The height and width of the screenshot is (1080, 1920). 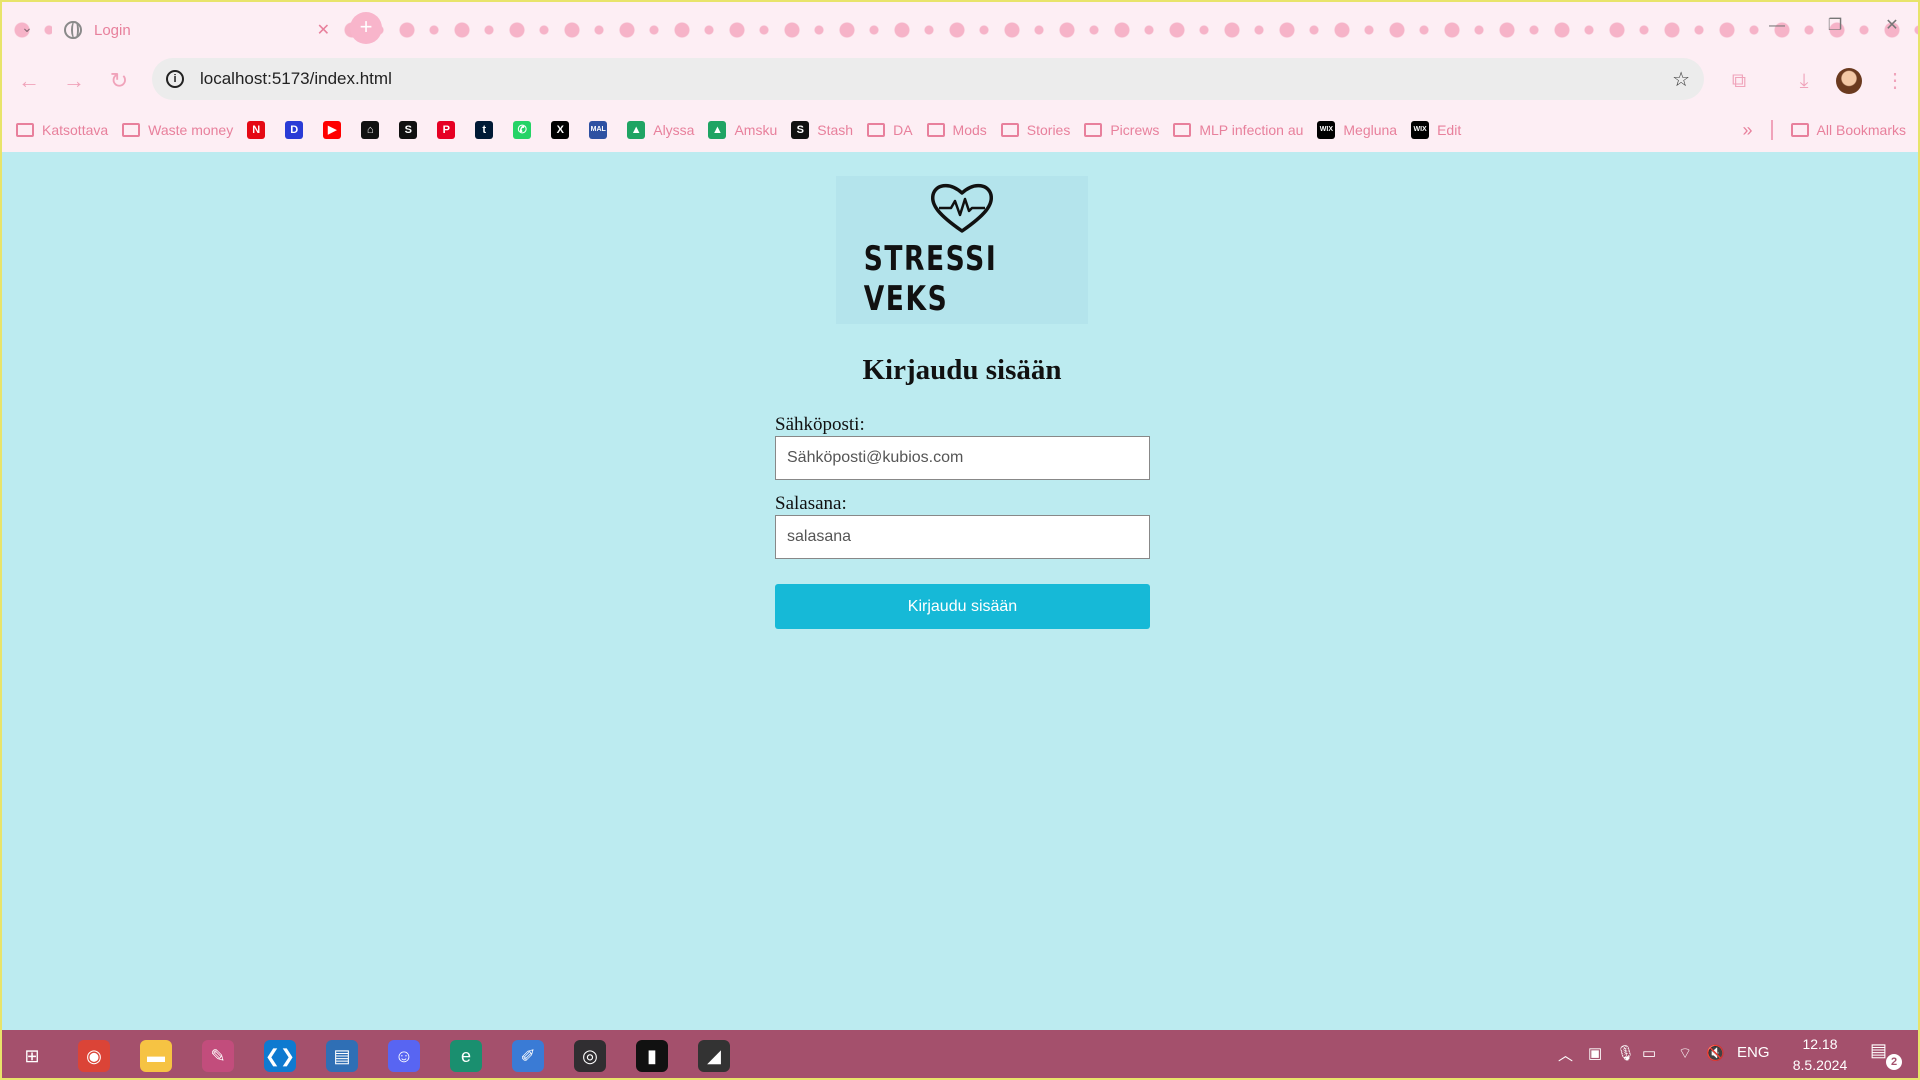 I want to click on bookmark-label: Mods, so click(x=969, y=130).